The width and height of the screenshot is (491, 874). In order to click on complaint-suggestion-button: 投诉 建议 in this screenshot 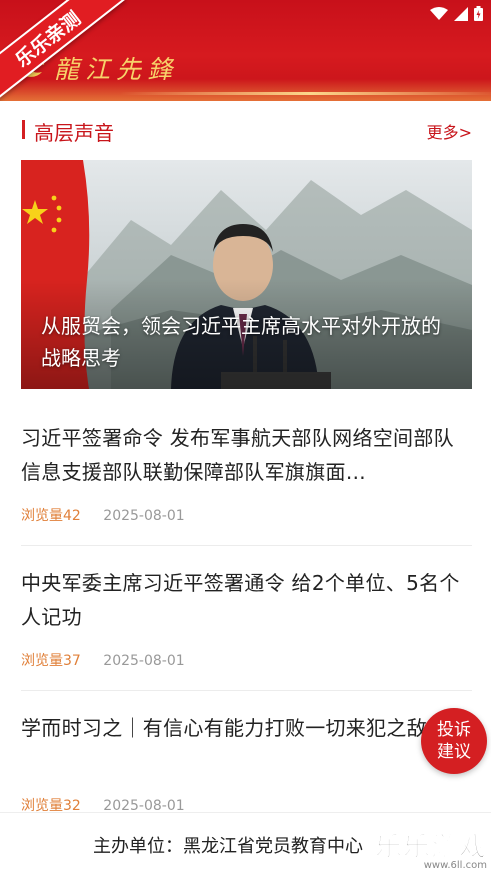, I will do `click(454, 741)`.